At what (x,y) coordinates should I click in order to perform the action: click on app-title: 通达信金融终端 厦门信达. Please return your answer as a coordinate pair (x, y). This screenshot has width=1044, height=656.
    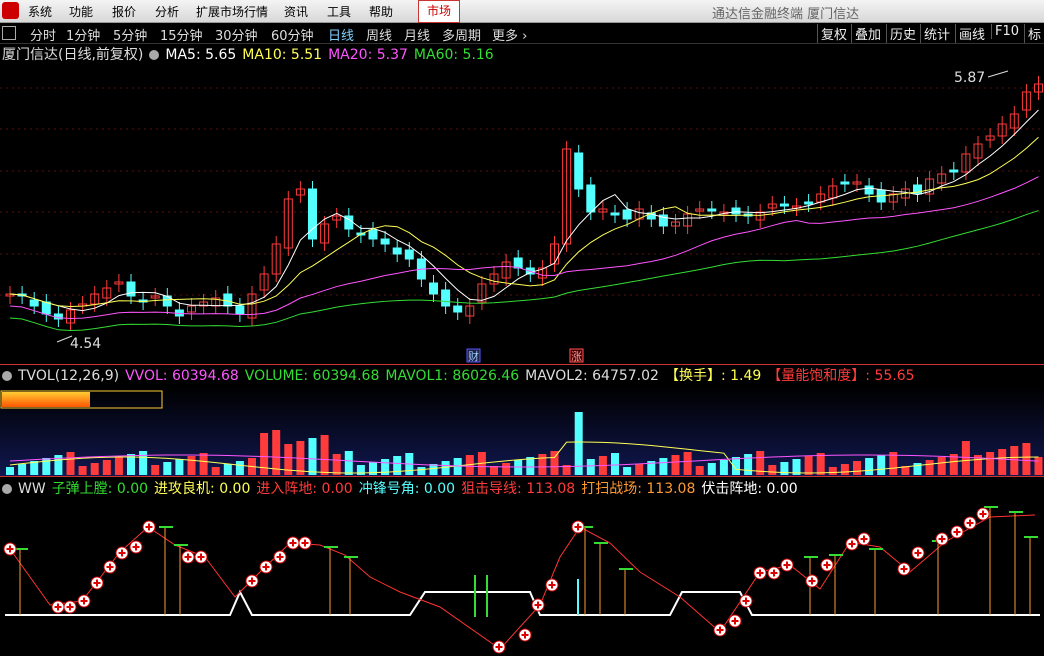
    Looking at the image, I should click on (786, 14).